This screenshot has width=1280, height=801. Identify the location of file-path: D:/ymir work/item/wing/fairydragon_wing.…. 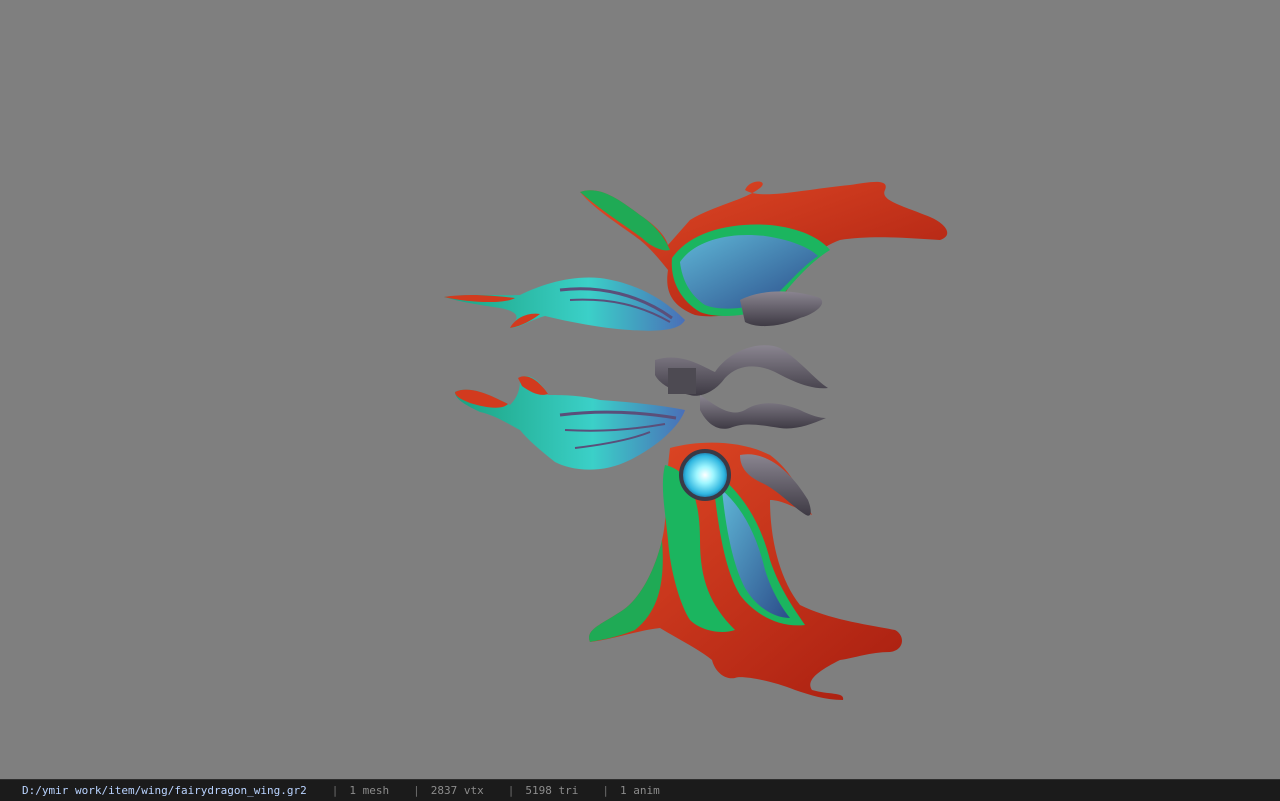
(164, 790).